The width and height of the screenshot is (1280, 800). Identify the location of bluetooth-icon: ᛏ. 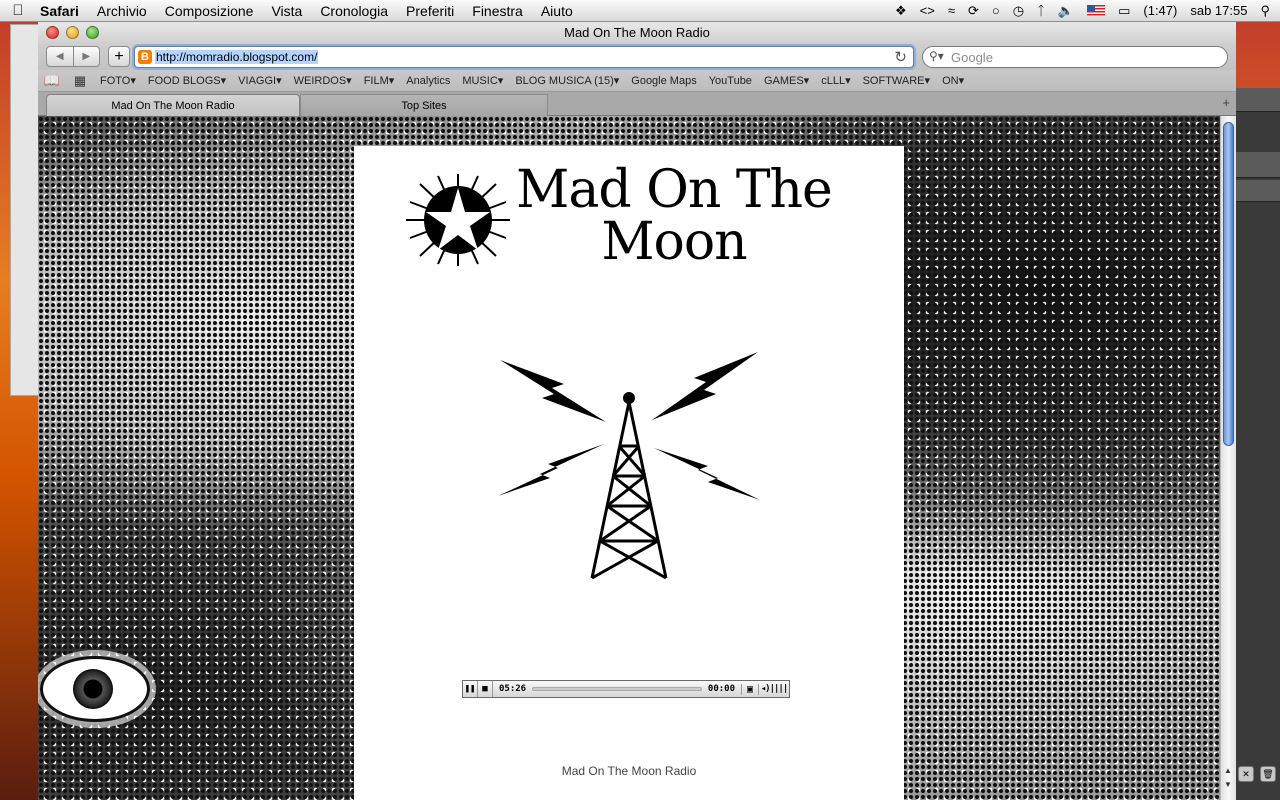
(1041, 10).